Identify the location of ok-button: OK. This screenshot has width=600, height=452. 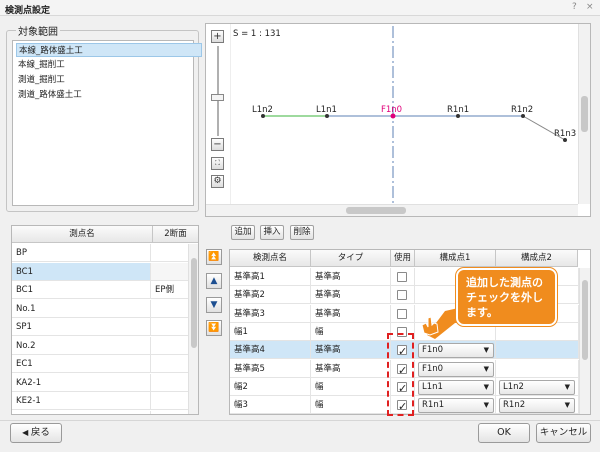
(504, 433).